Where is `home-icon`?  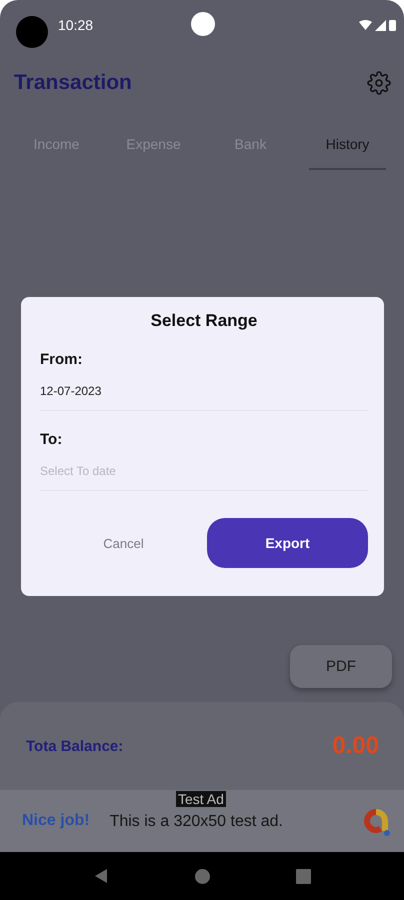 home-icon is located at coordinates (202, 876).